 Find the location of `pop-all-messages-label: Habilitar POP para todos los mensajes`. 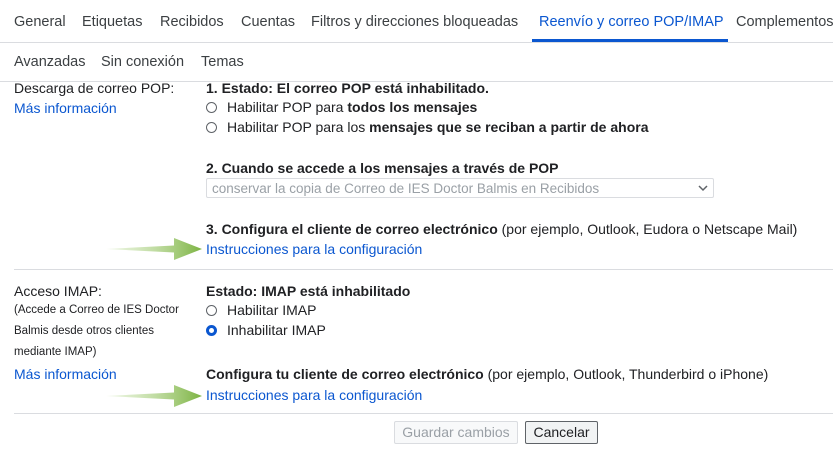

pop-all-messages-label: Habilitar POP para todos los mensajes is located at coordinates (352, 107).